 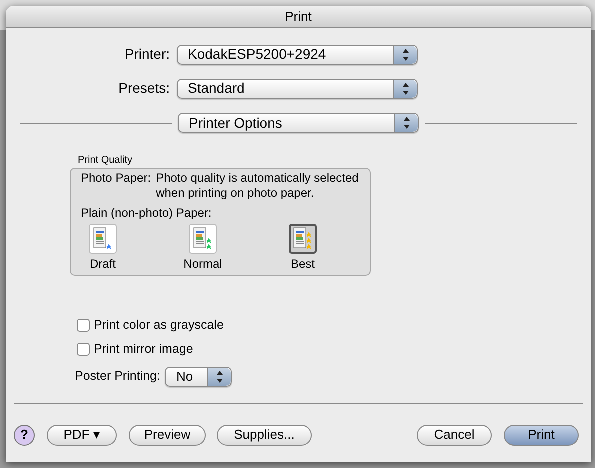 What do you see at coordinates (541, 435) in the screenshot?
I see `default-button: Print` at bounding box center [541, 435].